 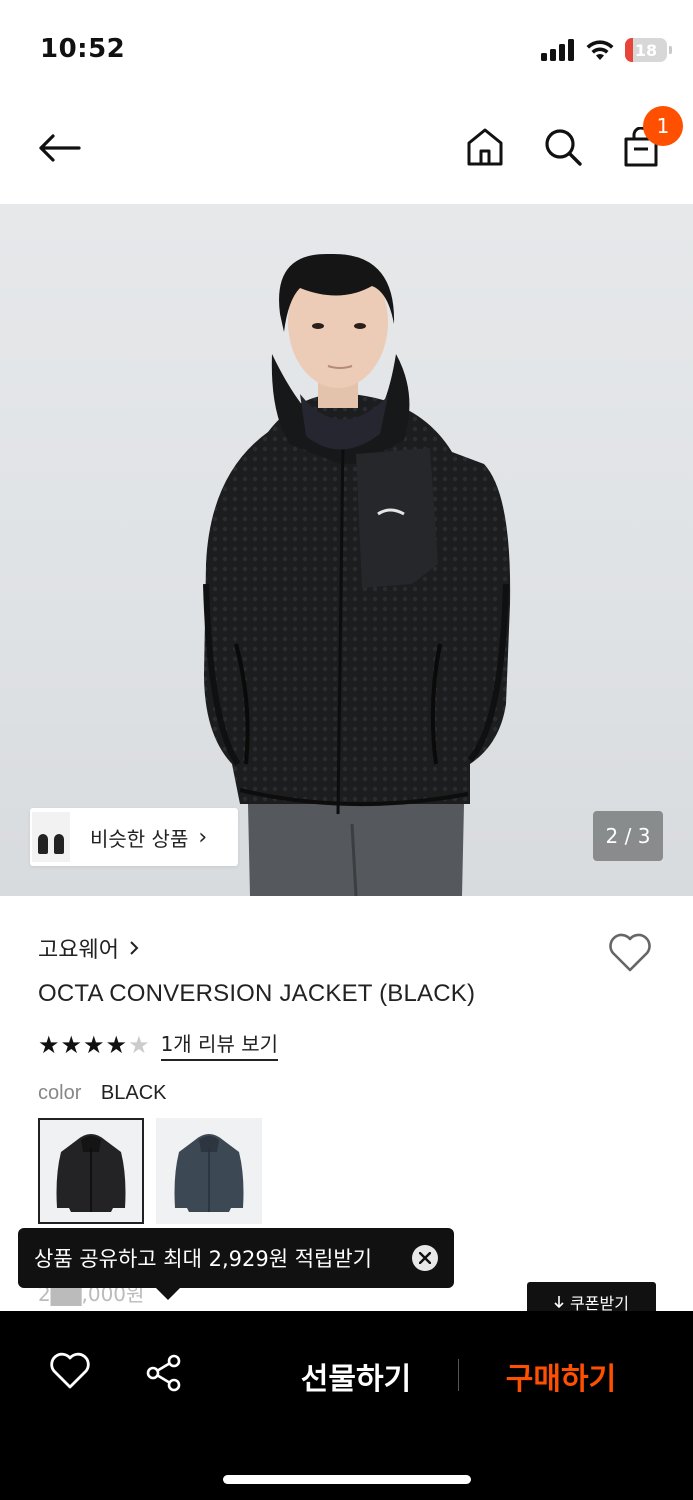 What do you see at coordinates (356, 1376) in the screenshot?
I see `gift-button: 선물하기` at bounding box center [356, 1376].